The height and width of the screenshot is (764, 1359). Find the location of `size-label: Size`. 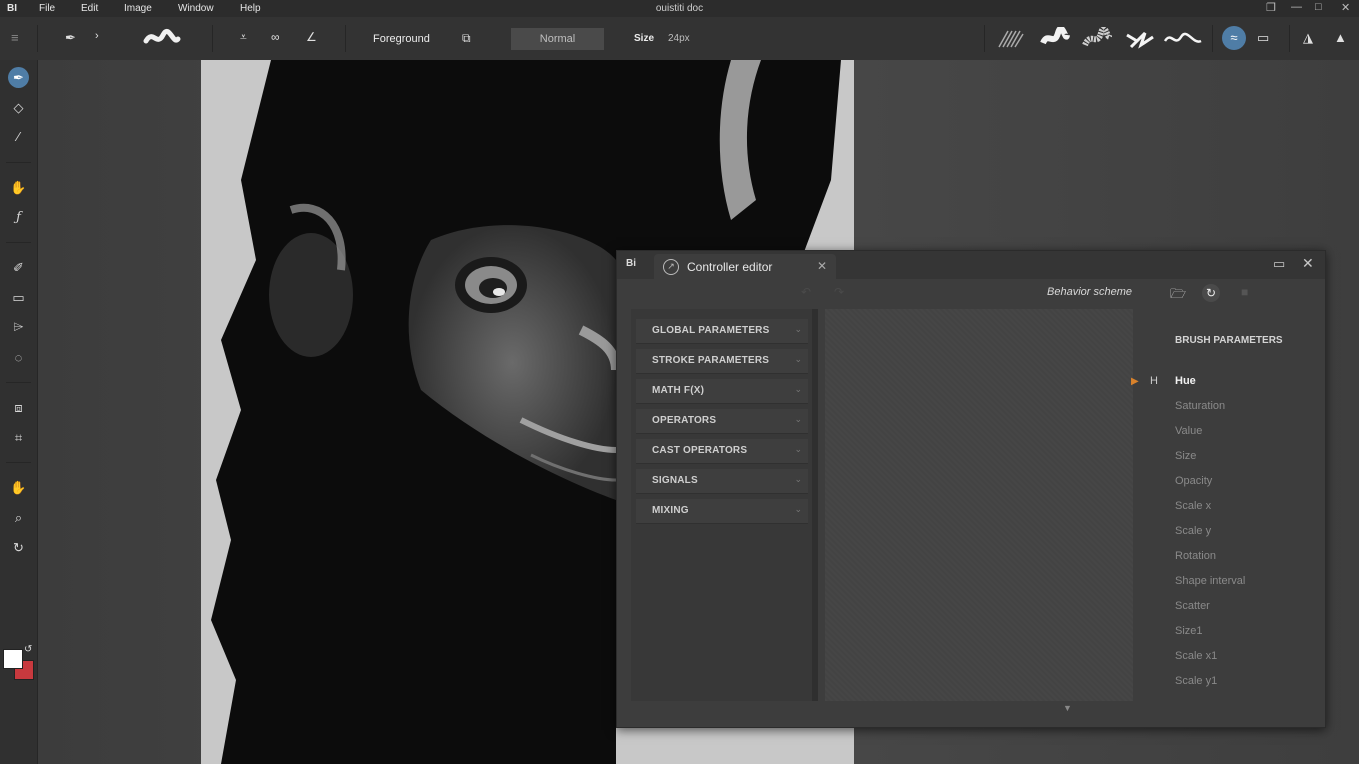

size-label: Size is located at coordinates (644, 38).